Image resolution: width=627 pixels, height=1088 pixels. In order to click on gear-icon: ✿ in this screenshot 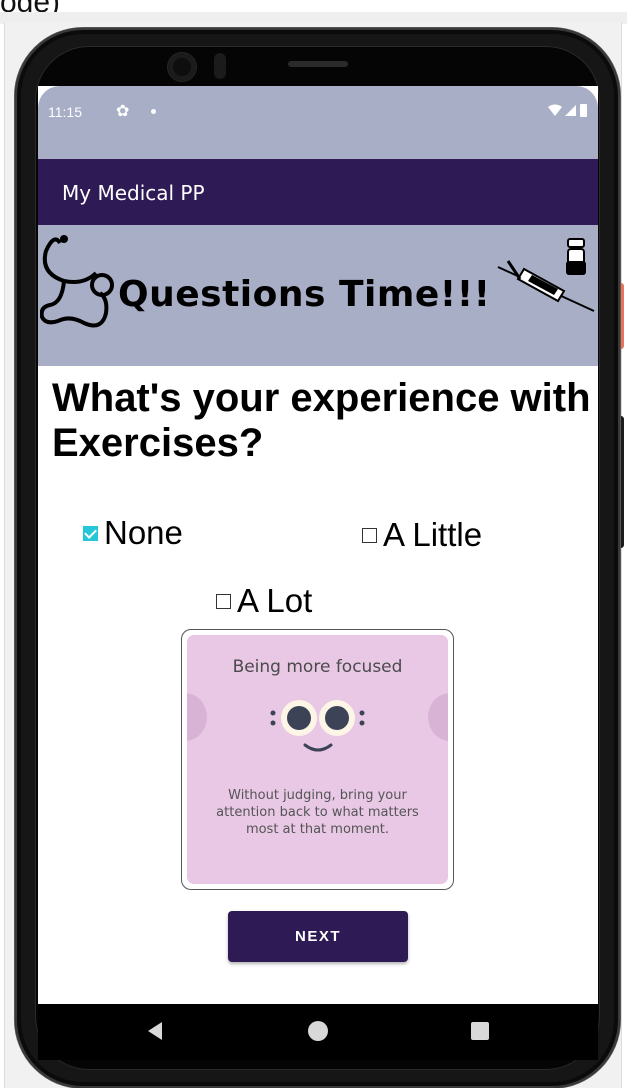, I will do `click(123, 110)`.